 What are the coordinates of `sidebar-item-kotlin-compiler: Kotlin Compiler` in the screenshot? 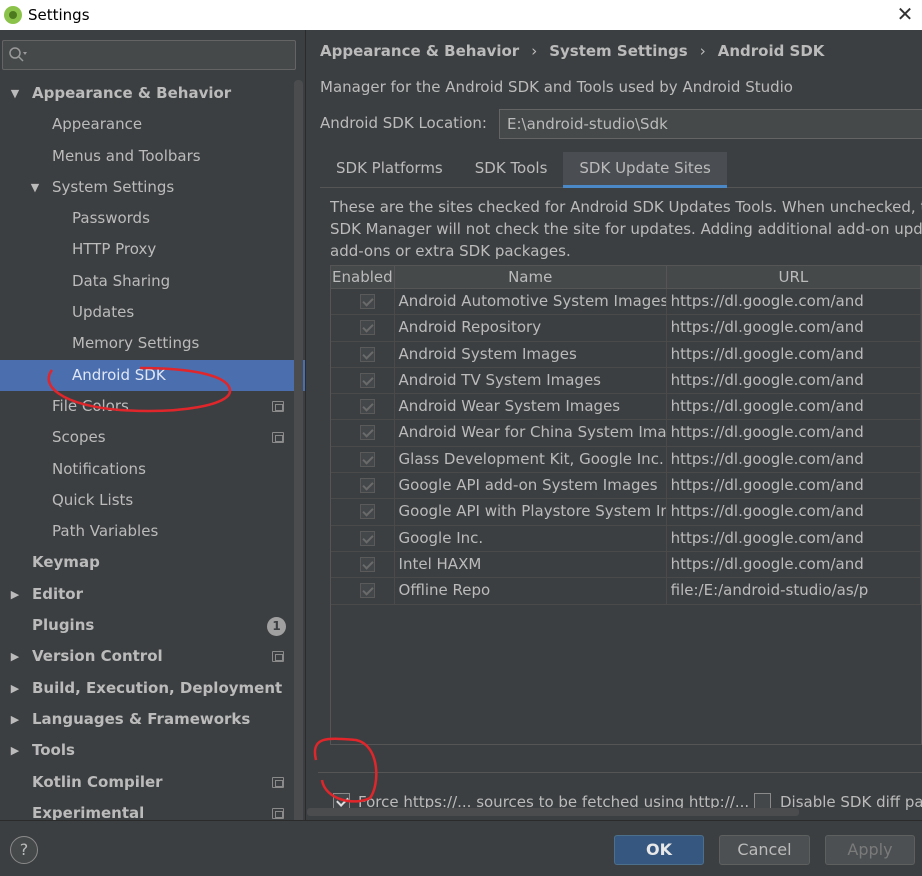 It's located at (152, 782).